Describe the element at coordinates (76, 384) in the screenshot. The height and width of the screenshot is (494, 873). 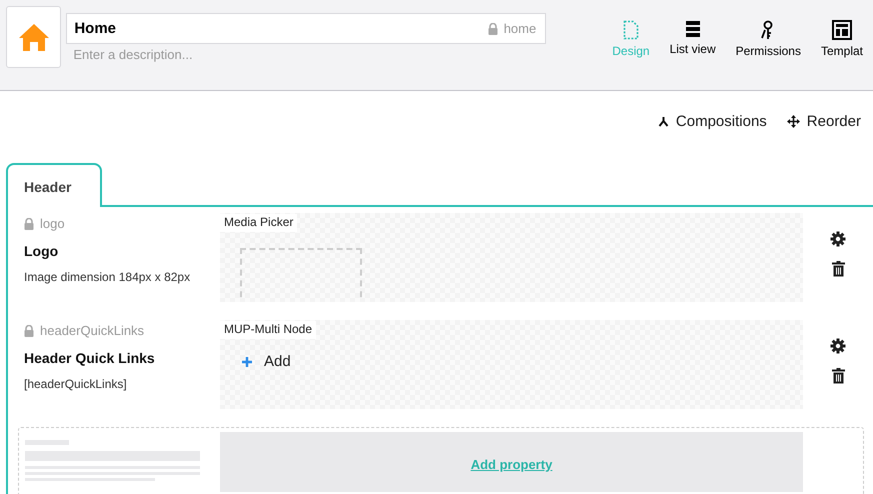
I see `property-description: [headerQuickLinks]` at that location.